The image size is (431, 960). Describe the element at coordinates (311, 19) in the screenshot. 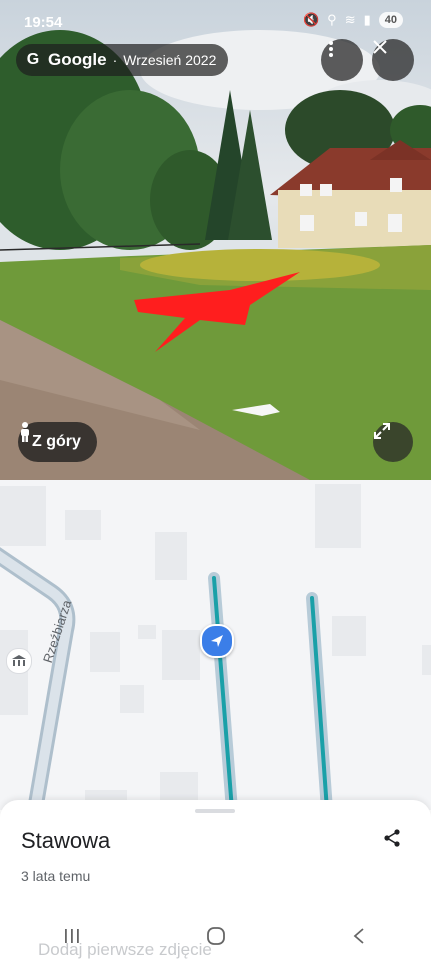

I see `mute-icon: 🔇` at that location.